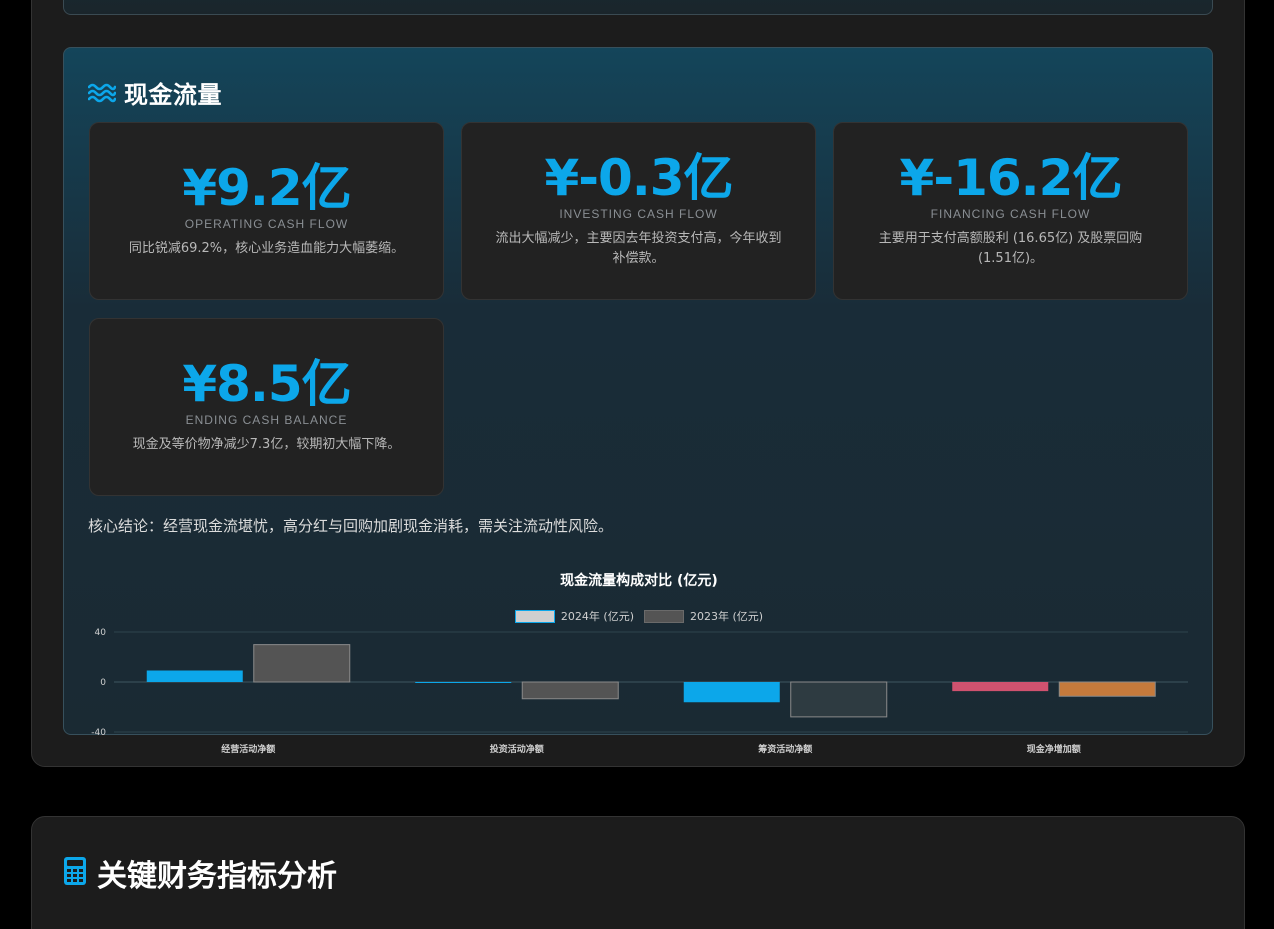  I want to click on legend-item-2024: 2024年 (亿元), so click(574, 616).